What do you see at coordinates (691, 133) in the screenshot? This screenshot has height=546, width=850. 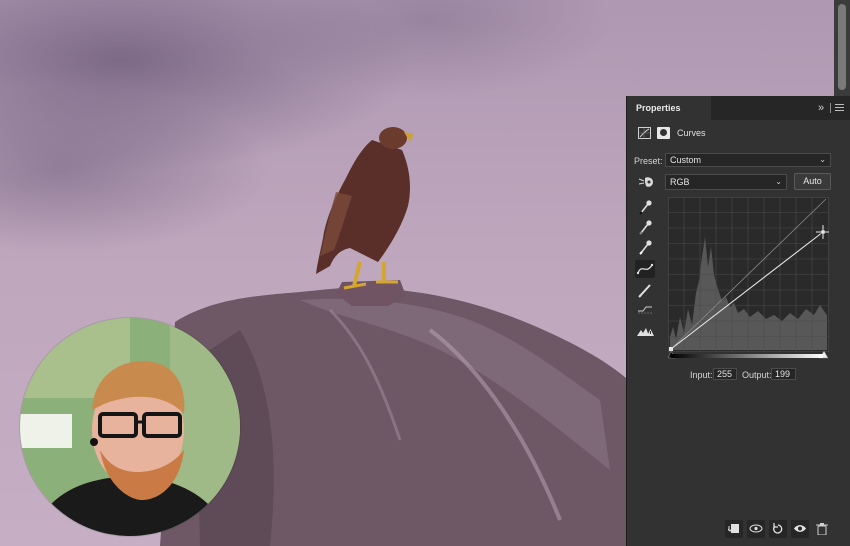 I see `adjustment-title: Curves` at bounding box center [691, 133].